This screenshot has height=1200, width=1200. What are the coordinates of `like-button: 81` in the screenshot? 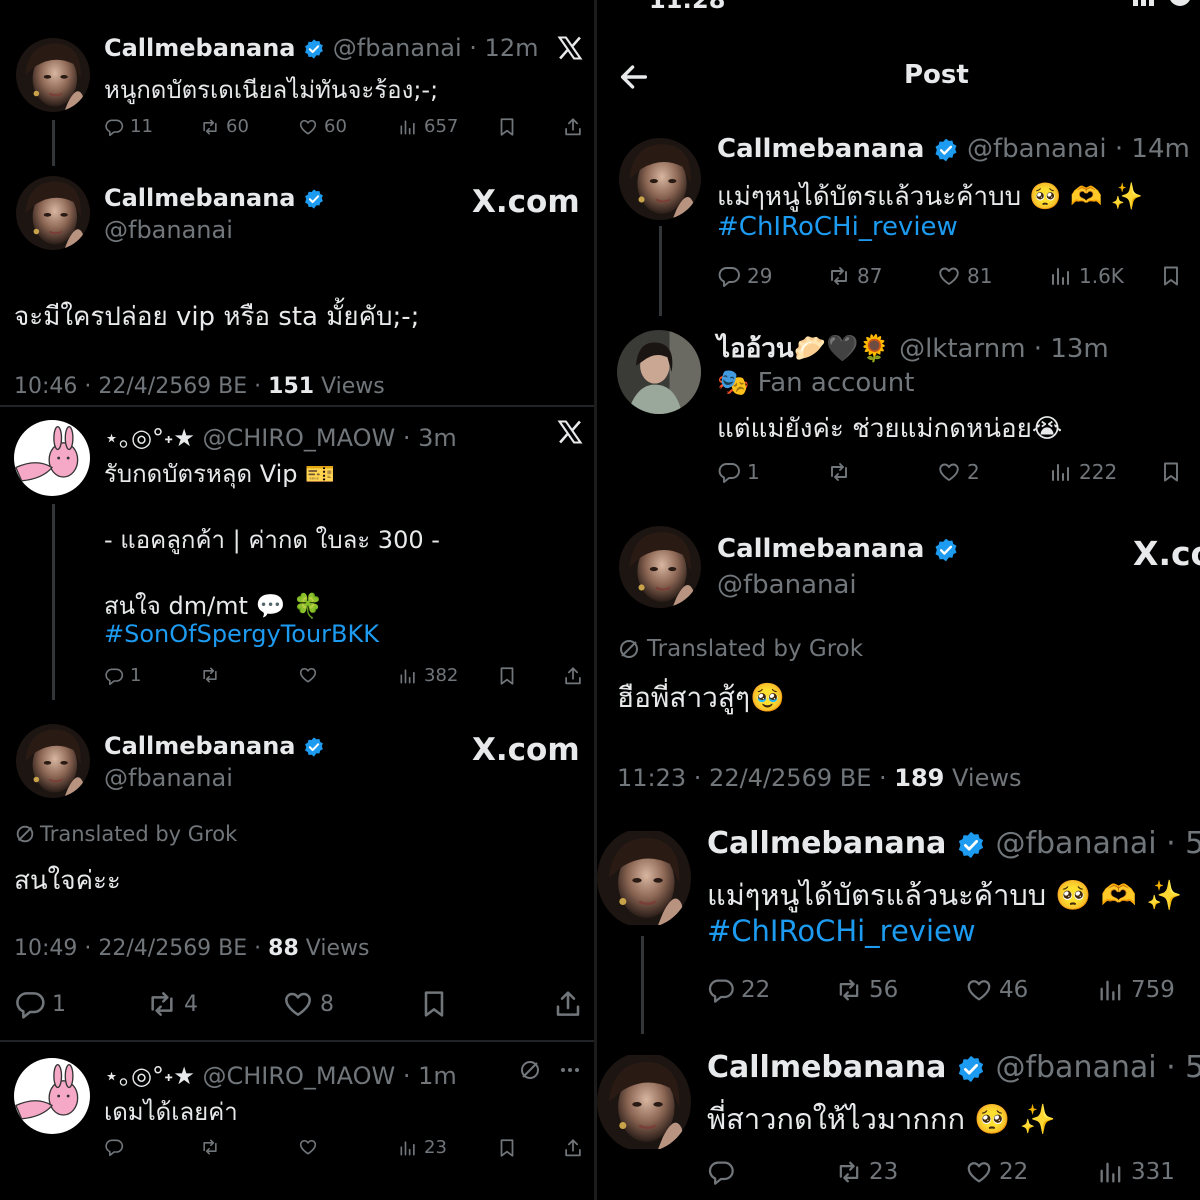 It's located at (964, 276).